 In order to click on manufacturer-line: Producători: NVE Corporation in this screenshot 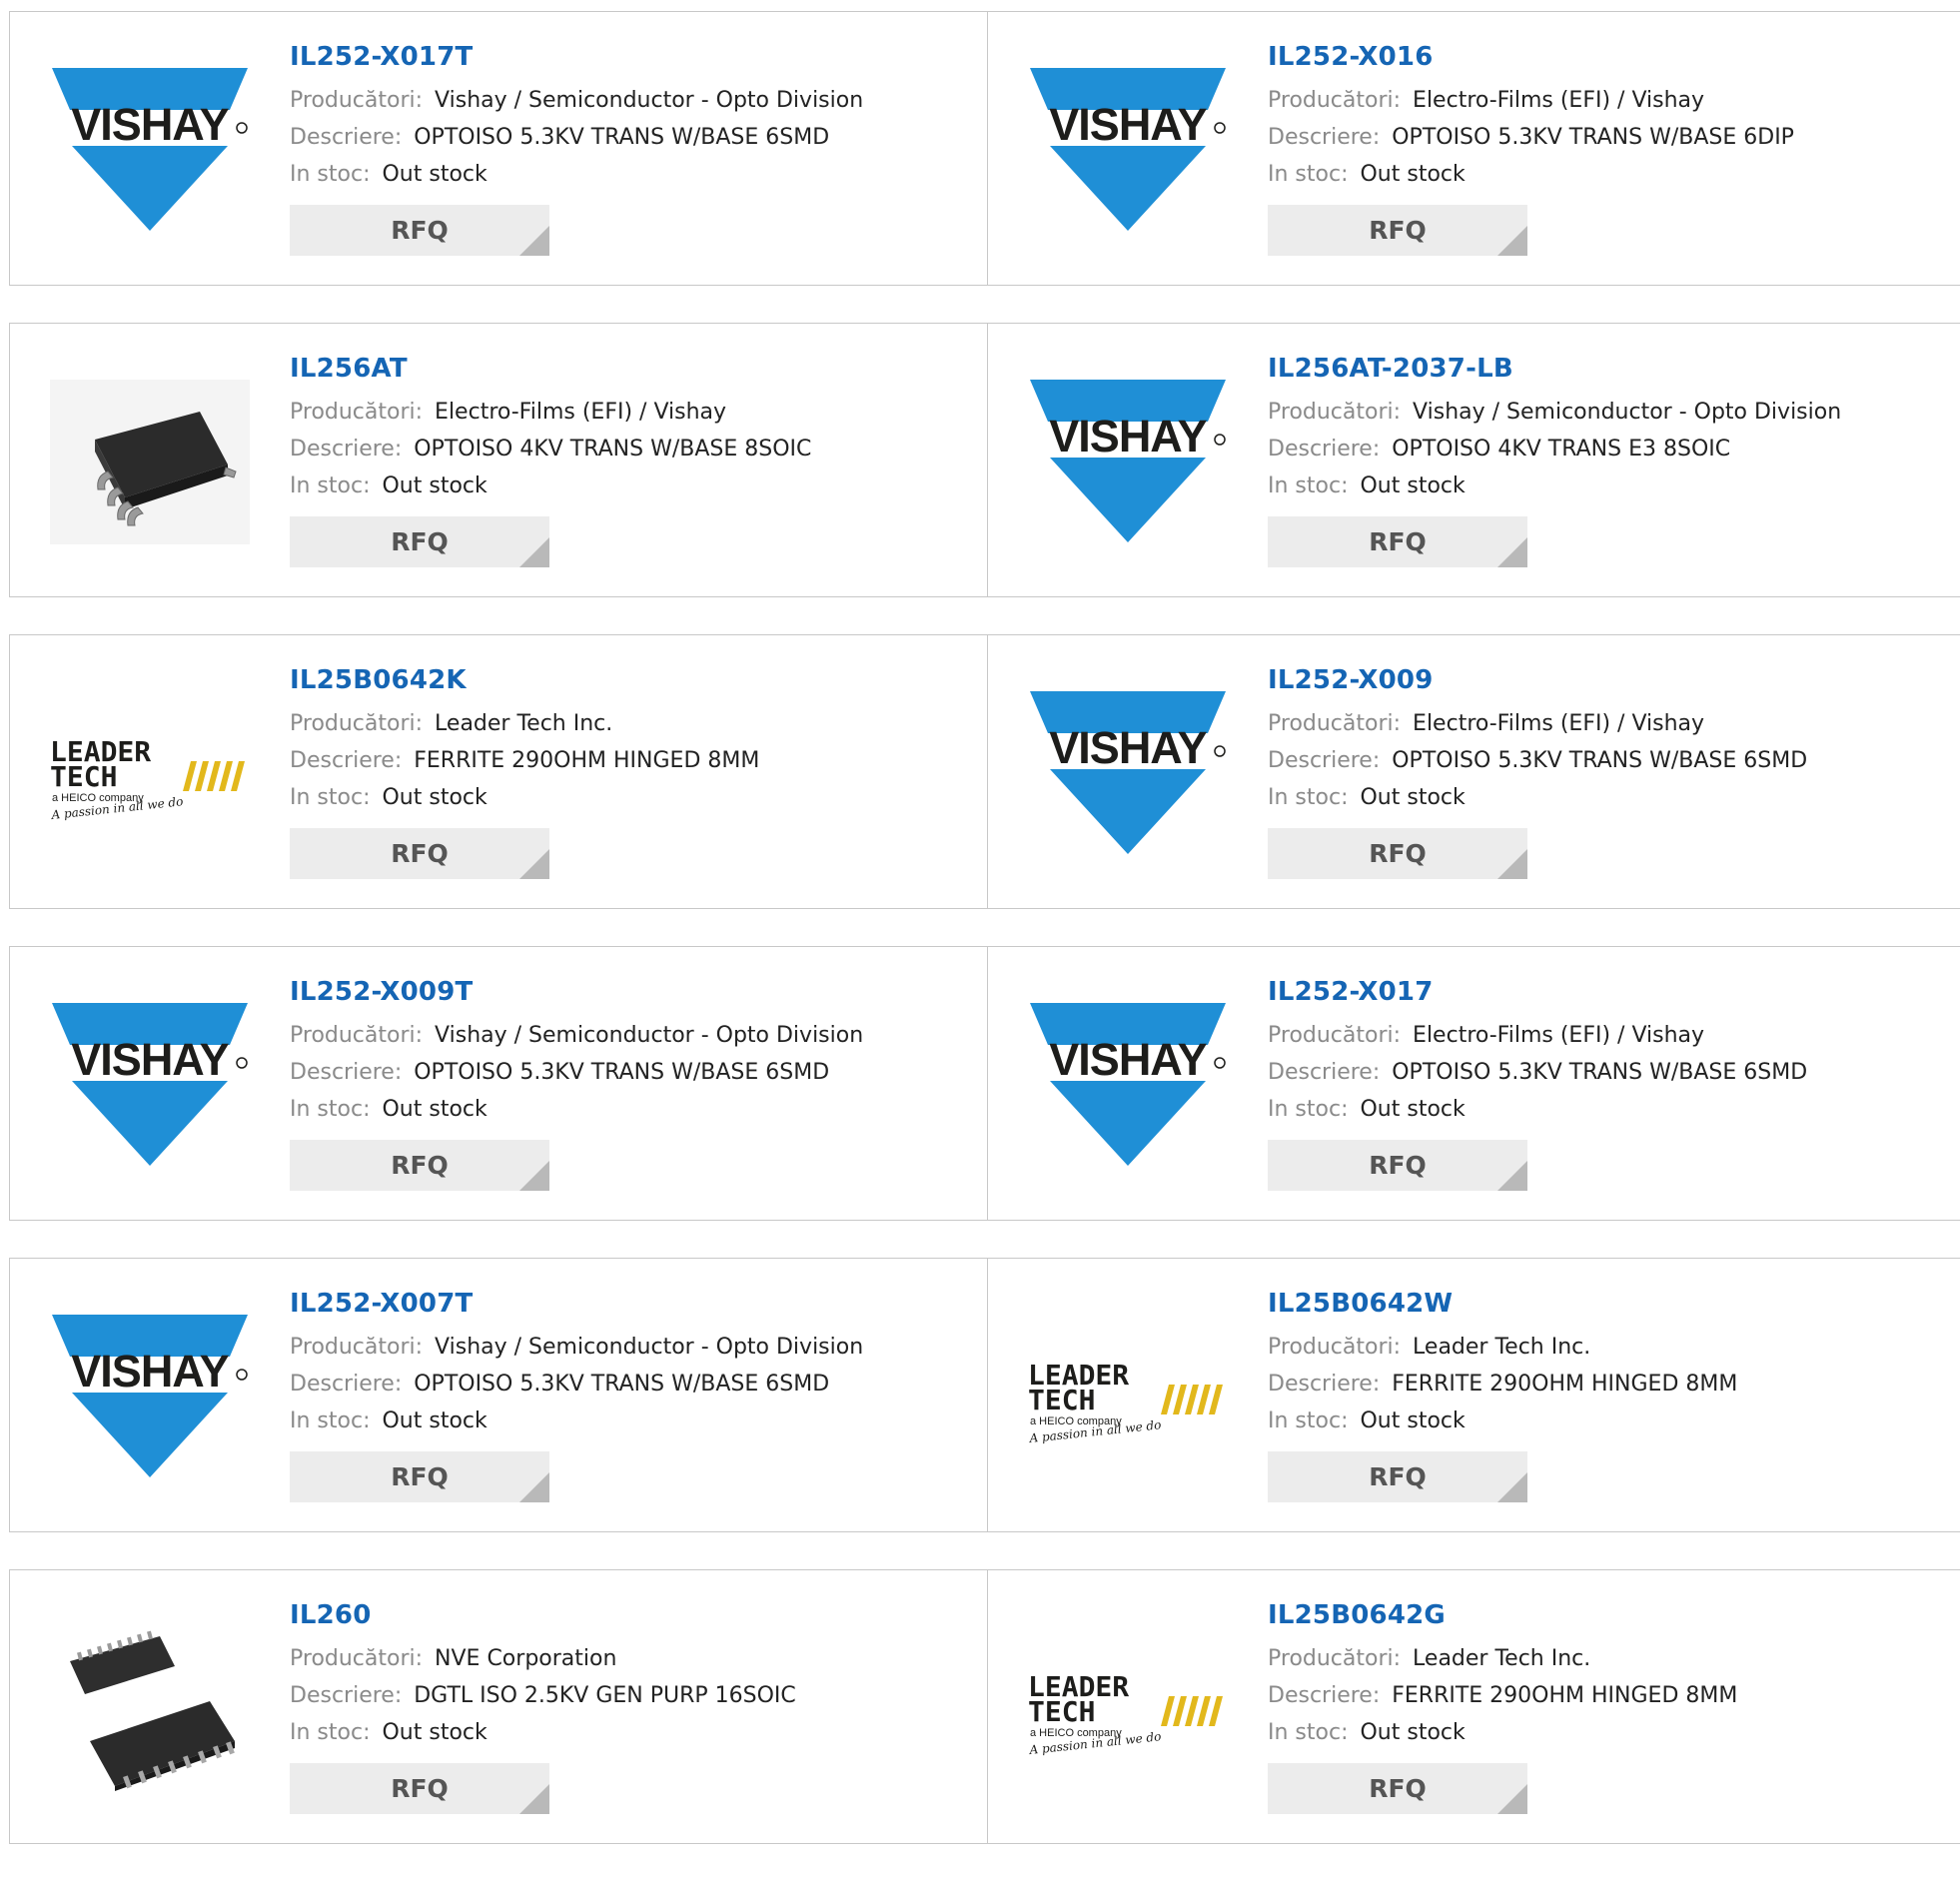, I will do `click(543, 1659)`.